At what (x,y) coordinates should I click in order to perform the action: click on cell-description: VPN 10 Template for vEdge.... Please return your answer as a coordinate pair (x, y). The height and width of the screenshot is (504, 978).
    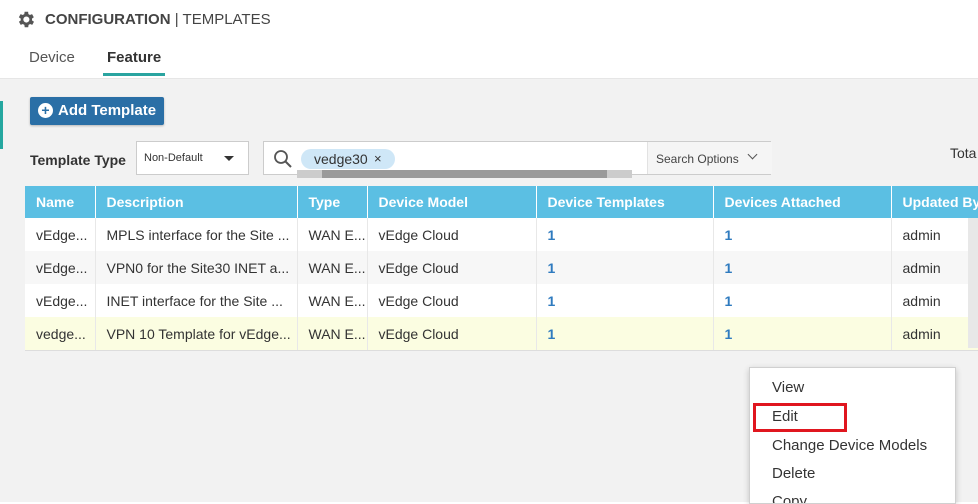
    Looking at the image, I should click on (196, 334).